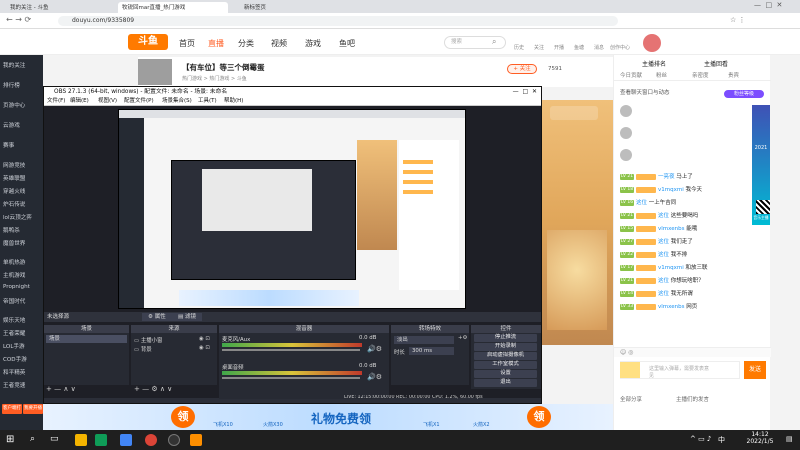  Describe the element at coordinates (187, 43) in the screenshot. I see `nav-home: 首页` at that location.